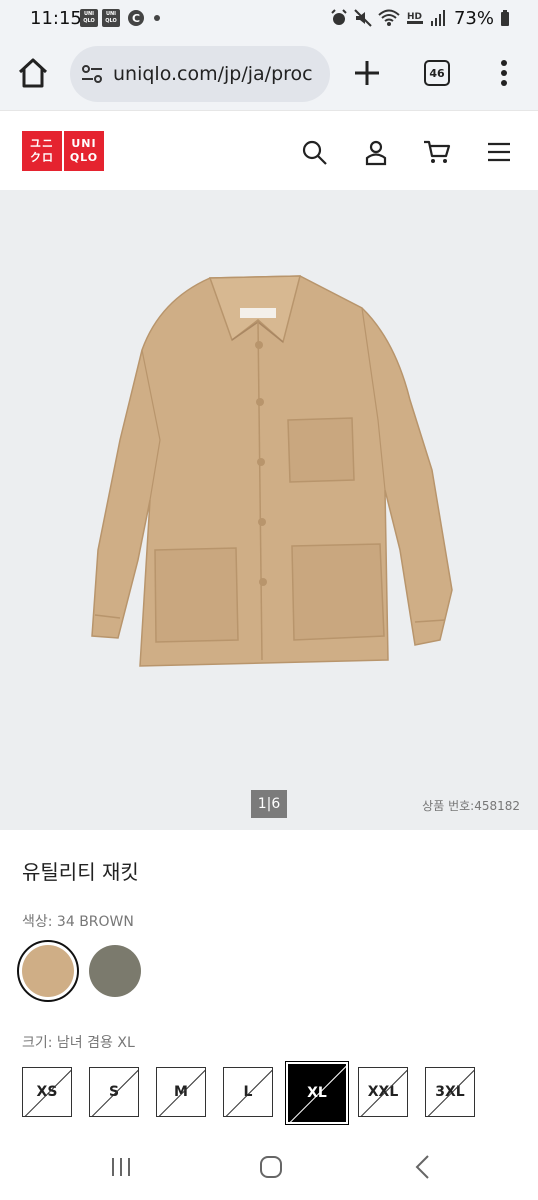  I want to click on notification-icons: UNI QLO UNI QLO C, so click(120, 18).